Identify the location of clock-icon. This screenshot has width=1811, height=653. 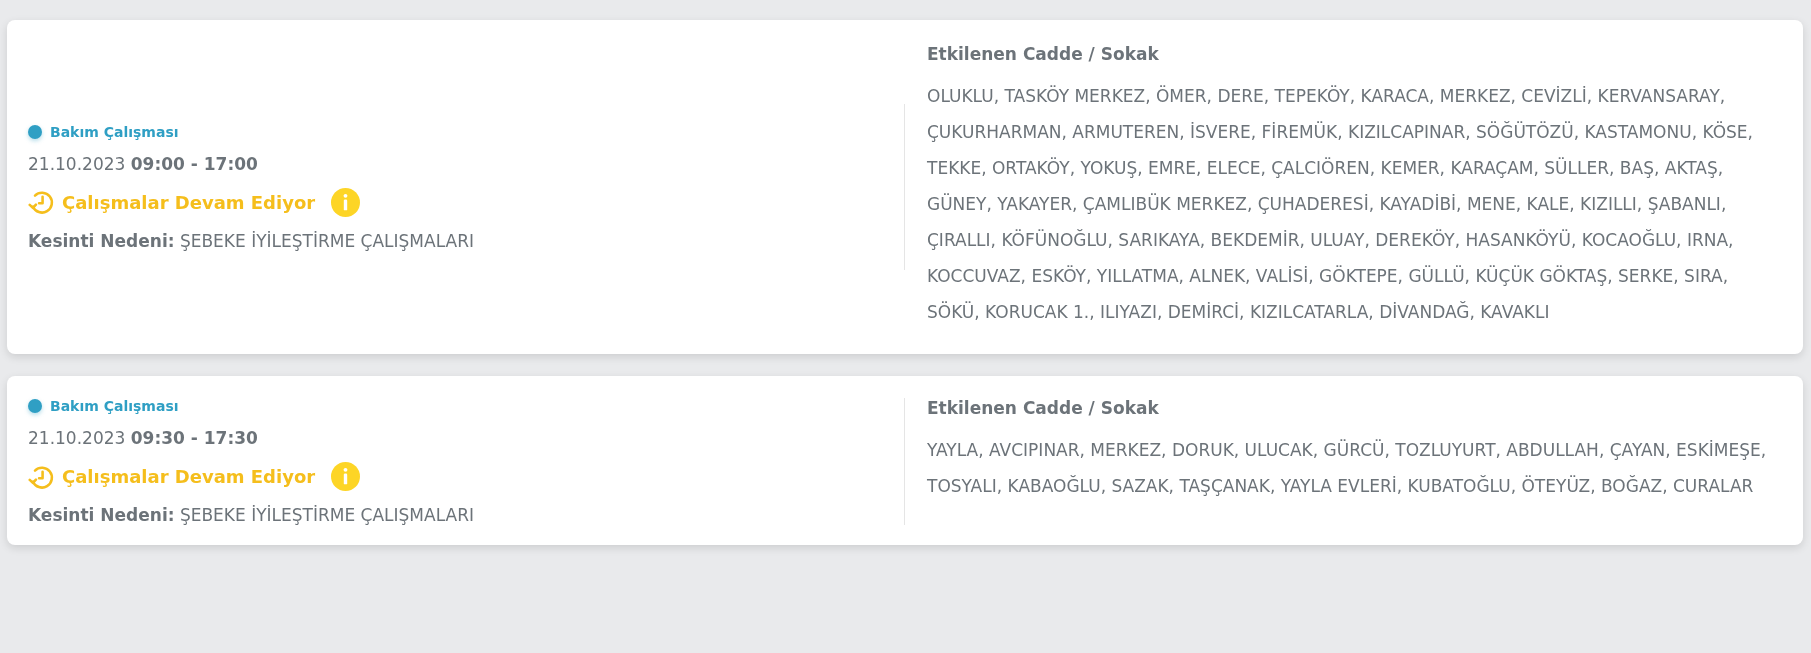
(42, 202).